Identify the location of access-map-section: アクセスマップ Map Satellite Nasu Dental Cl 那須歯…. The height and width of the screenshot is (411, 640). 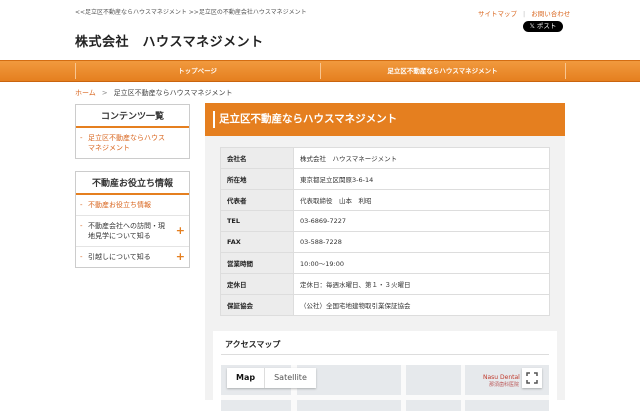
(385, 371).